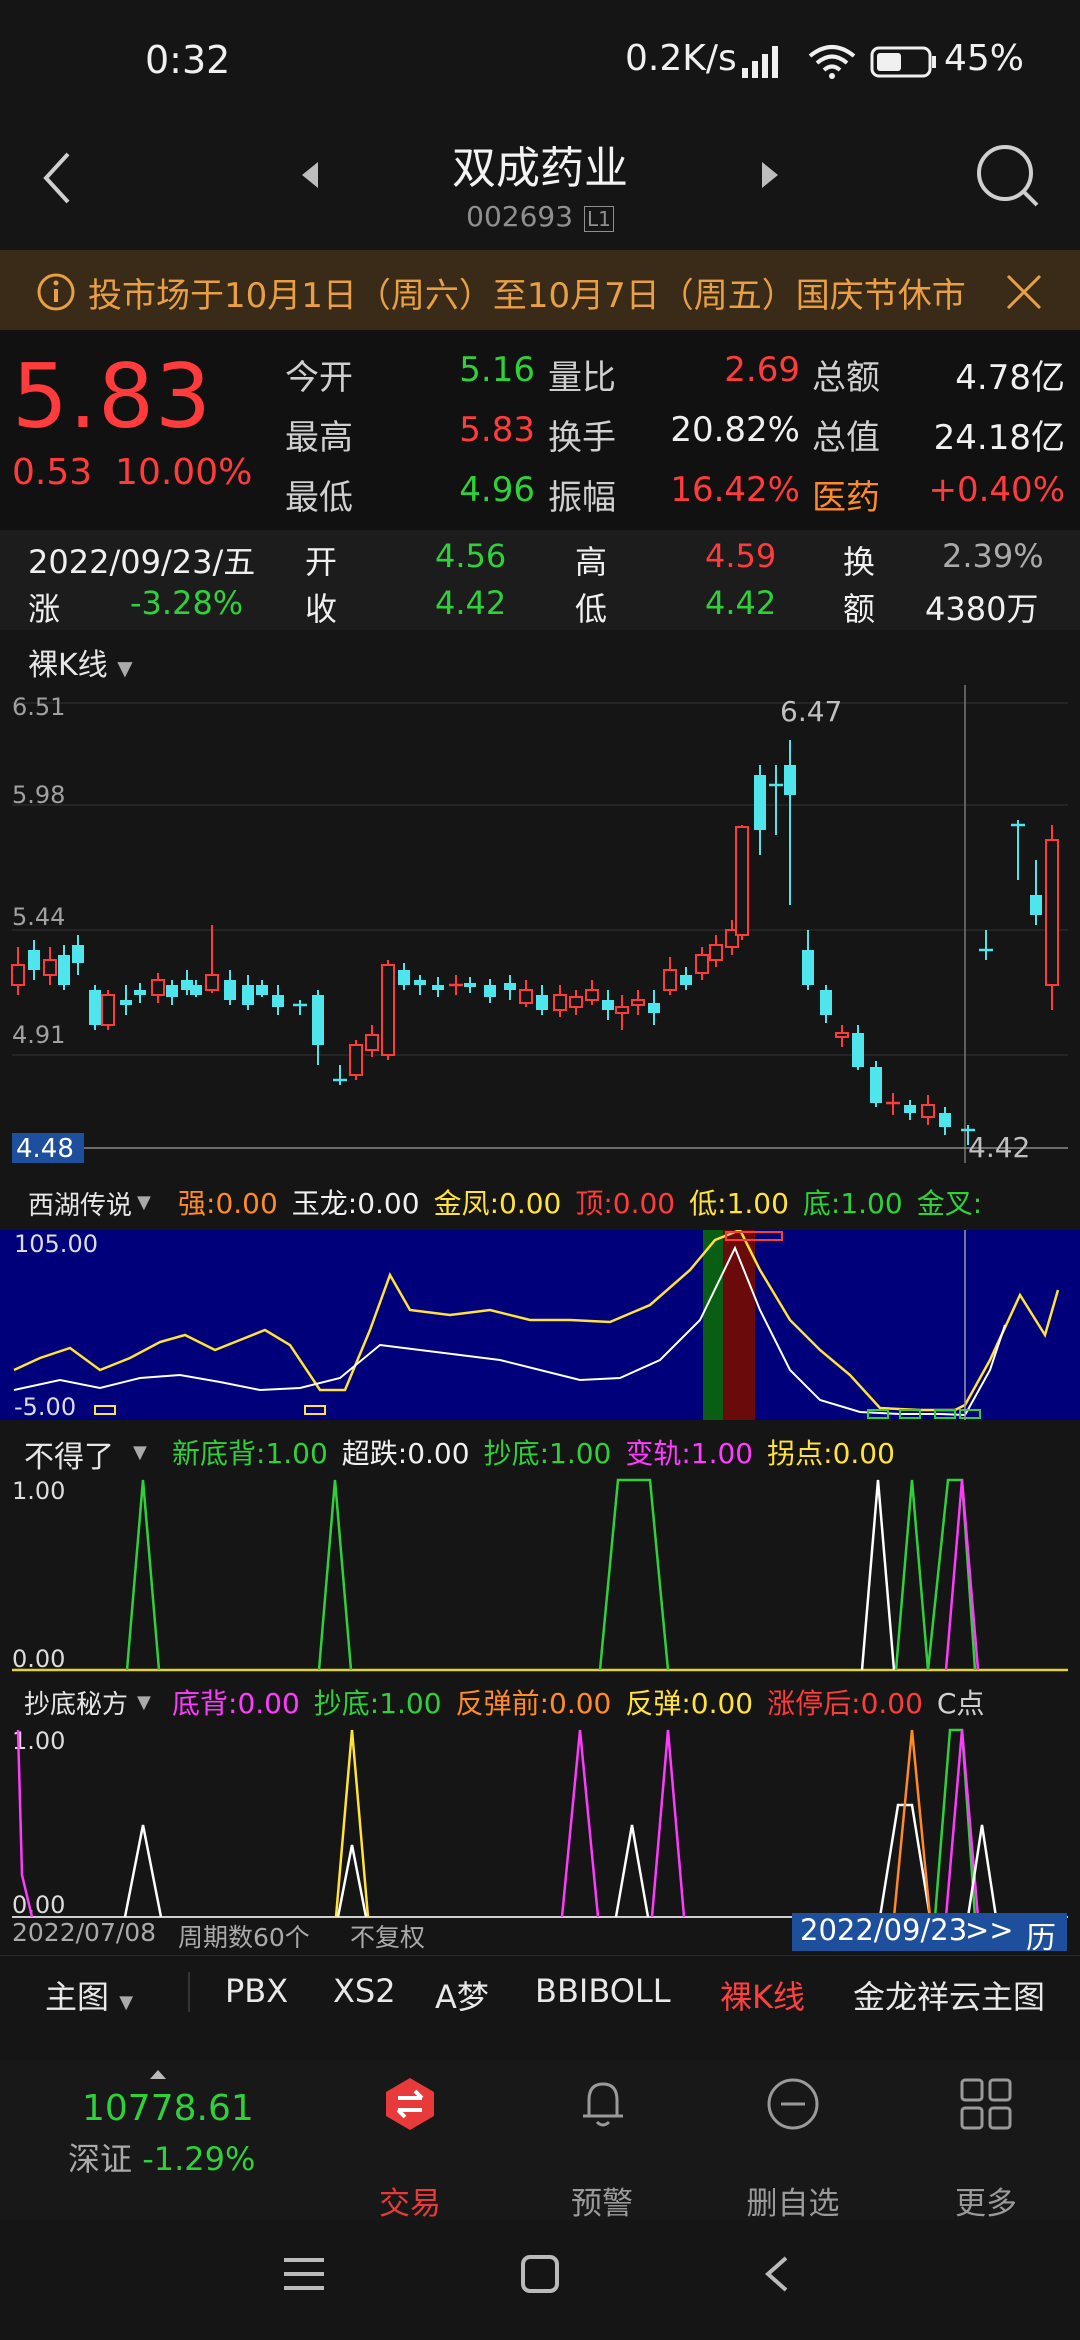  Describe the element at coordinates (142, 562) in the screenshot. I see `day-date: 2022/09/23/五` at that location.